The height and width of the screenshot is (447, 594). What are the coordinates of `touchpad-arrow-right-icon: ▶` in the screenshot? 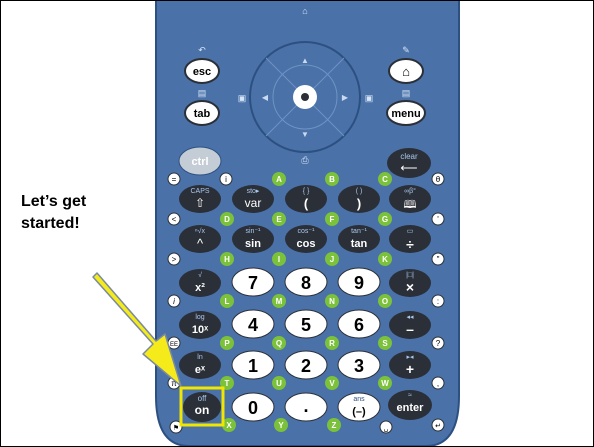 It's located at (345, 97).